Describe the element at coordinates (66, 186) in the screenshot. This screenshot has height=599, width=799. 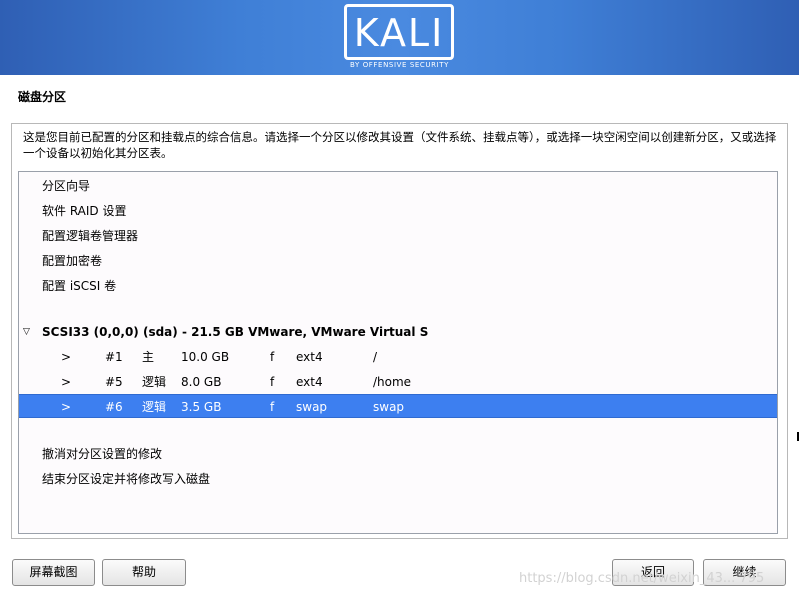
I see `list-item-label: 分区向导` at that location.